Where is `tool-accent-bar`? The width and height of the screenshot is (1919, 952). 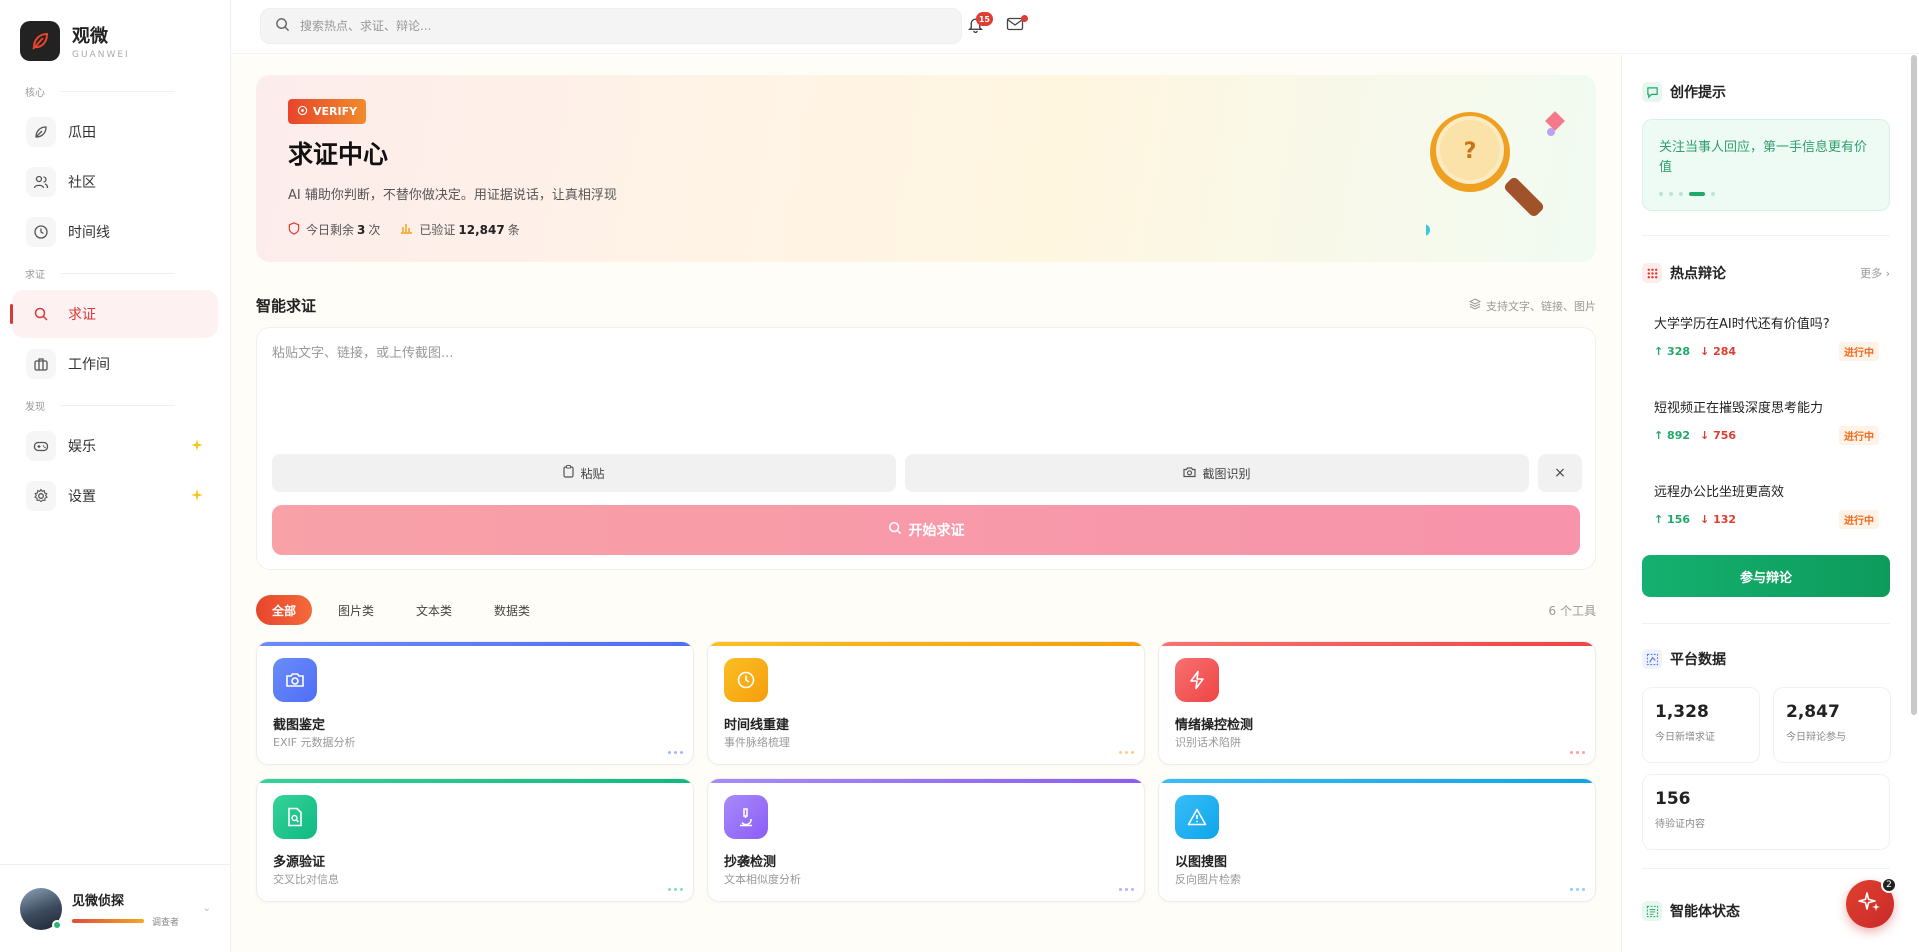
tool-accent-bar is located at coordinates (475, 644).